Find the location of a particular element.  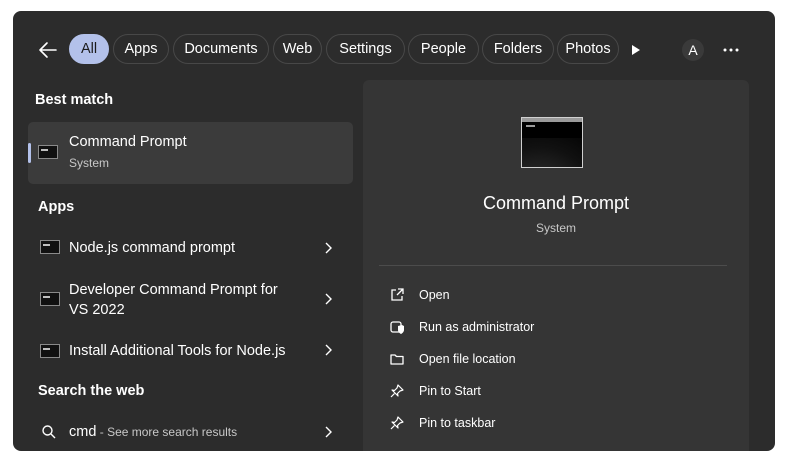

action-label: Run as administrator is located at coordinates (477, 327).